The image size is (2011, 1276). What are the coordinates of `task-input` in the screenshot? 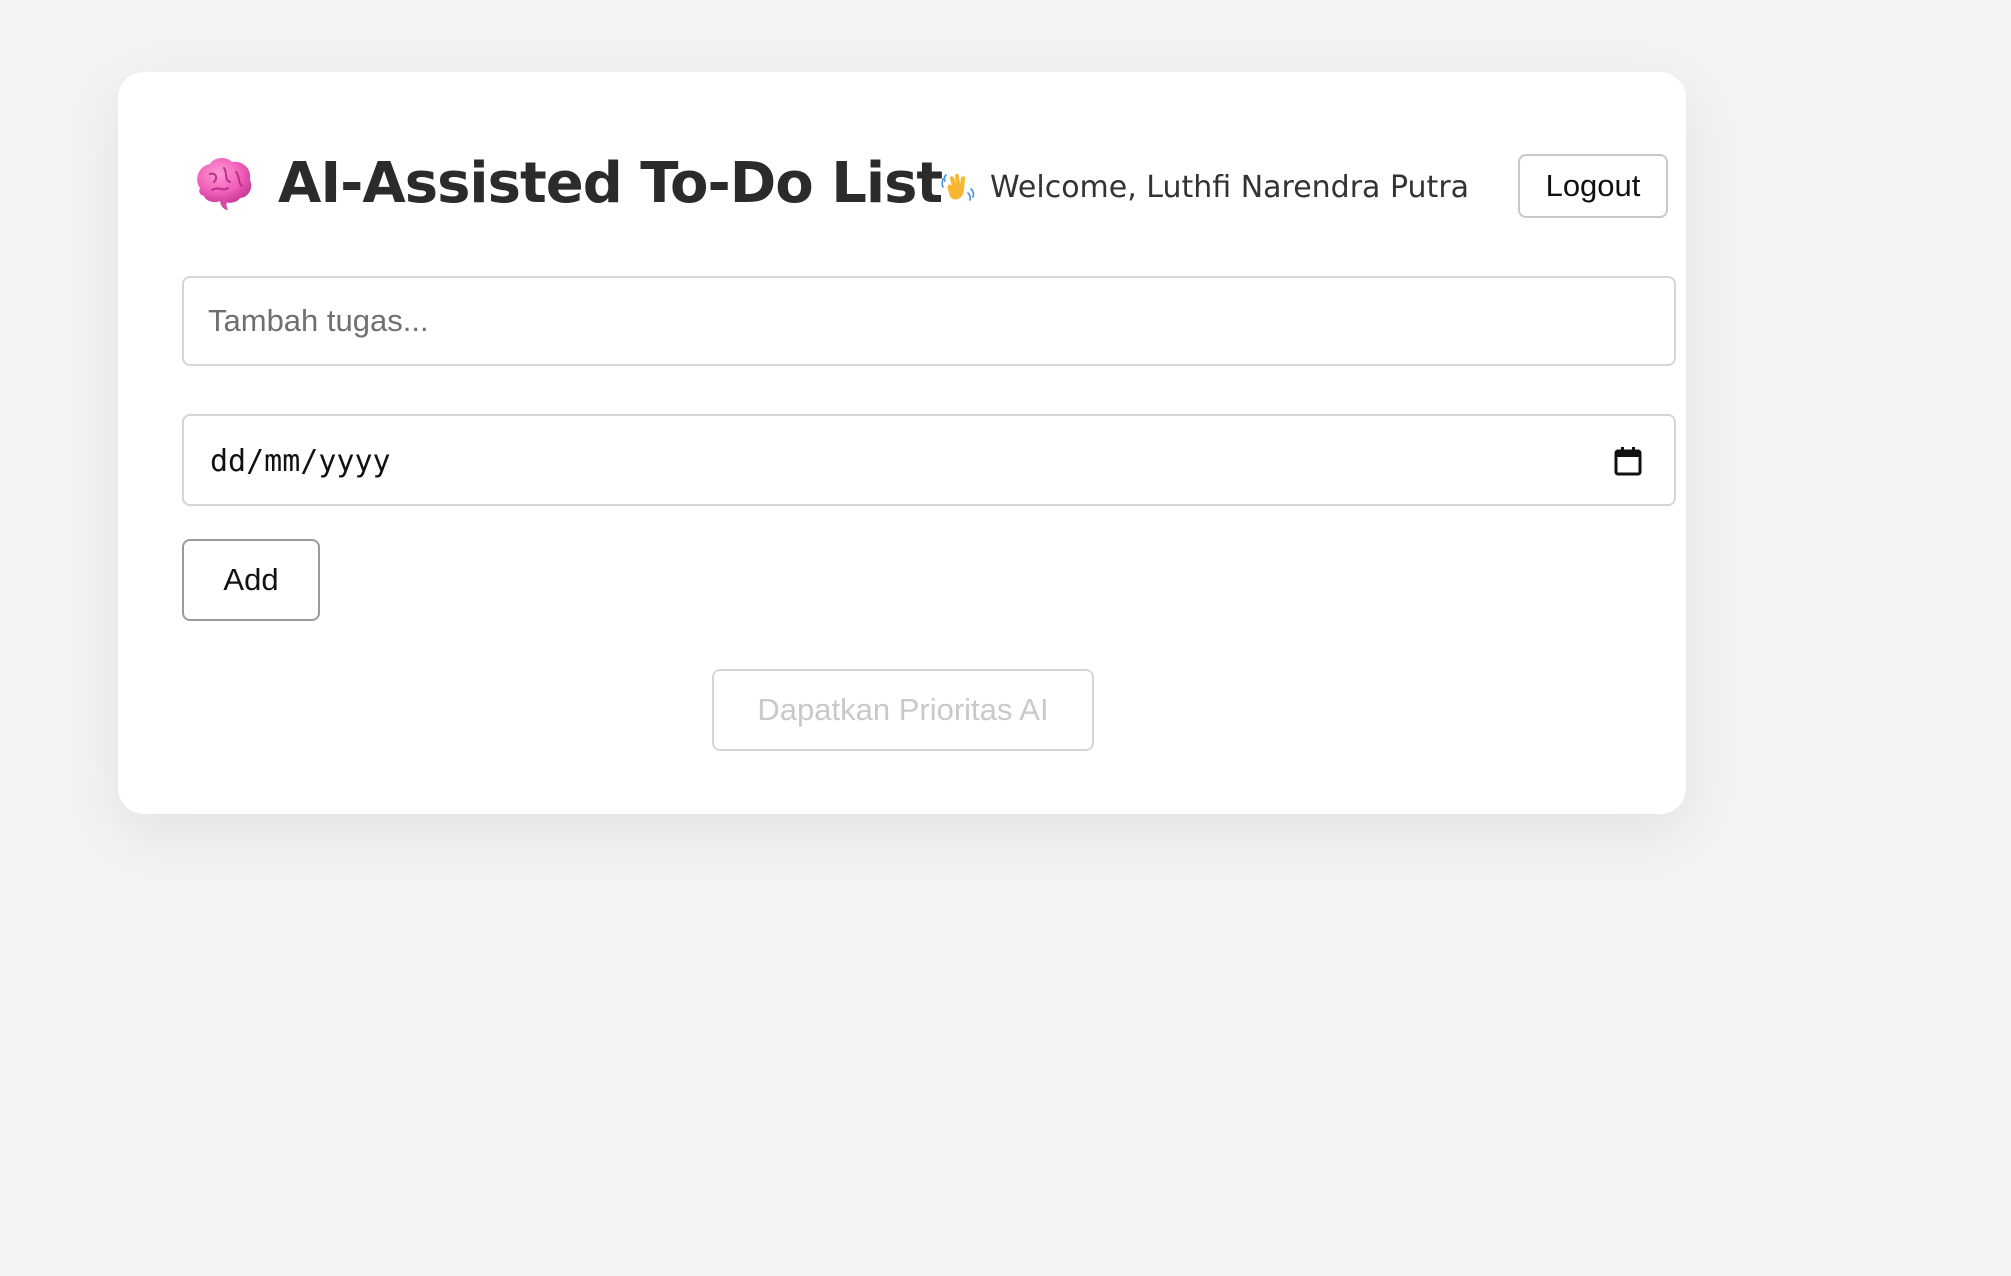 It's located at (929, 321).